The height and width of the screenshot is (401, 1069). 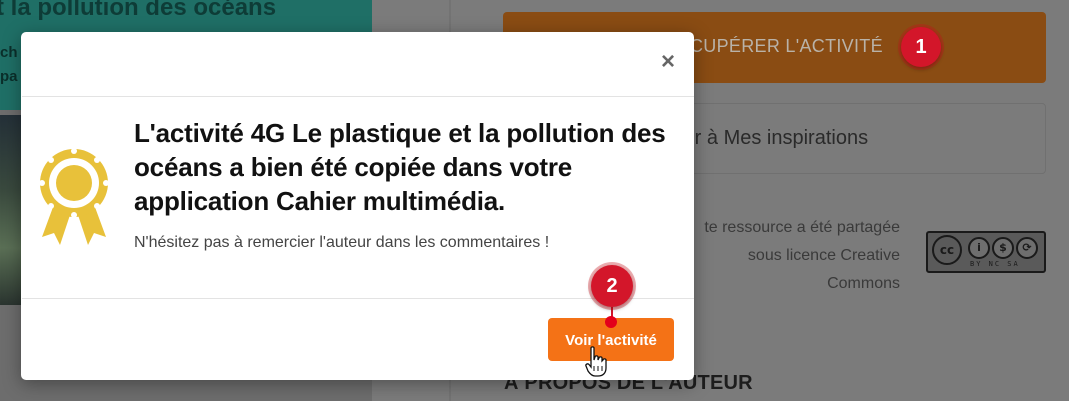 What do you see at coordinates (9, 76) in the screenshot?
I see `banner-subtitle-2: pa` at bounding box center [9, 76].